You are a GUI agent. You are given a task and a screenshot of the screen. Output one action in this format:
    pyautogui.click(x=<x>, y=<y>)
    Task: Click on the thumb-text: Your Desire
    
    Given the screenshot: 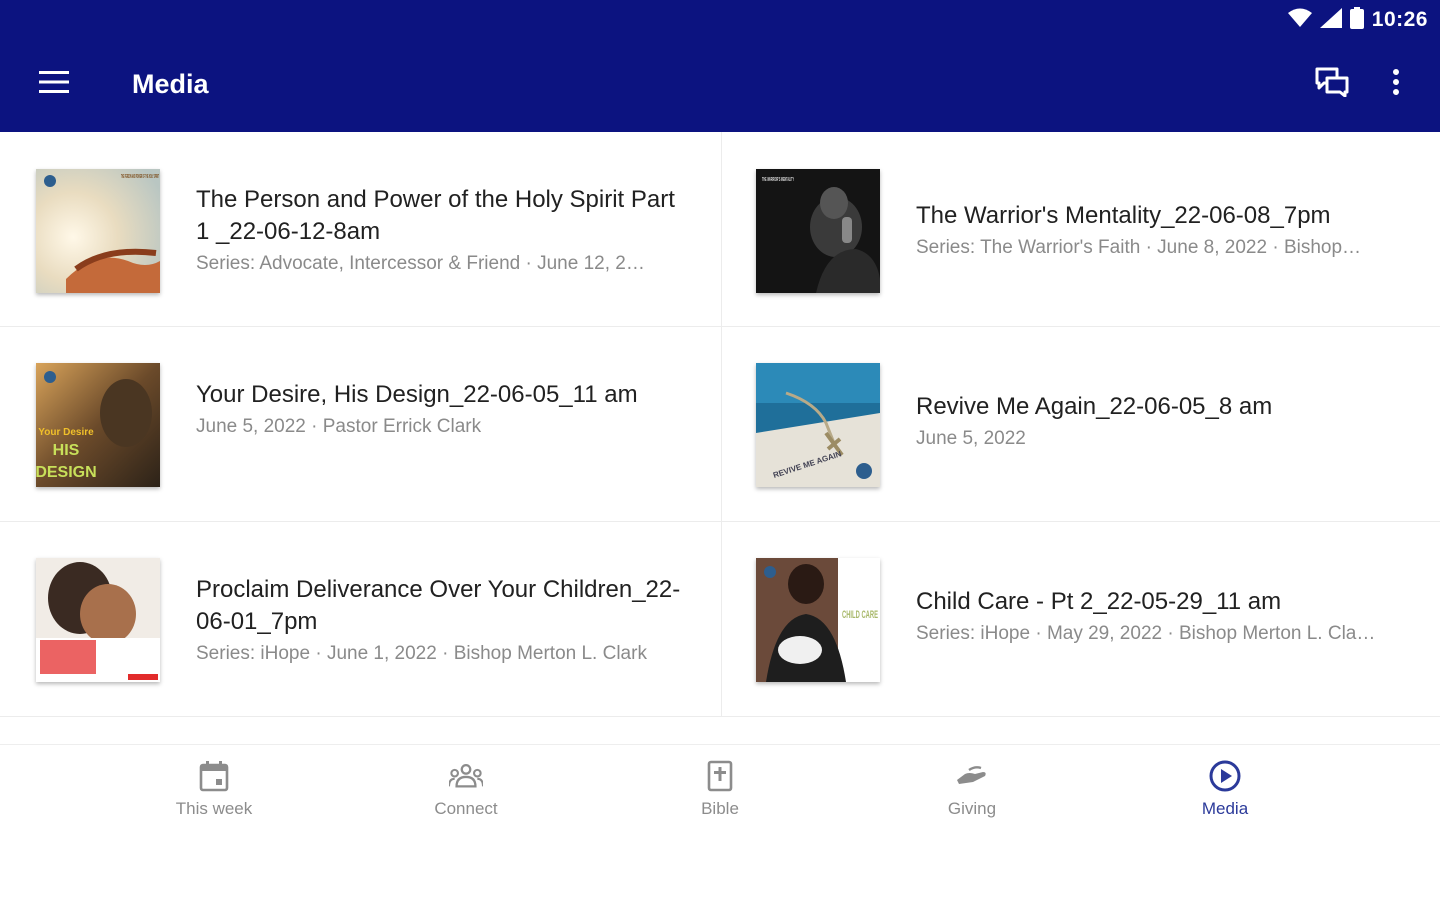 What is the action you would take?
    pyautogui.click(x=66, y=432)
    